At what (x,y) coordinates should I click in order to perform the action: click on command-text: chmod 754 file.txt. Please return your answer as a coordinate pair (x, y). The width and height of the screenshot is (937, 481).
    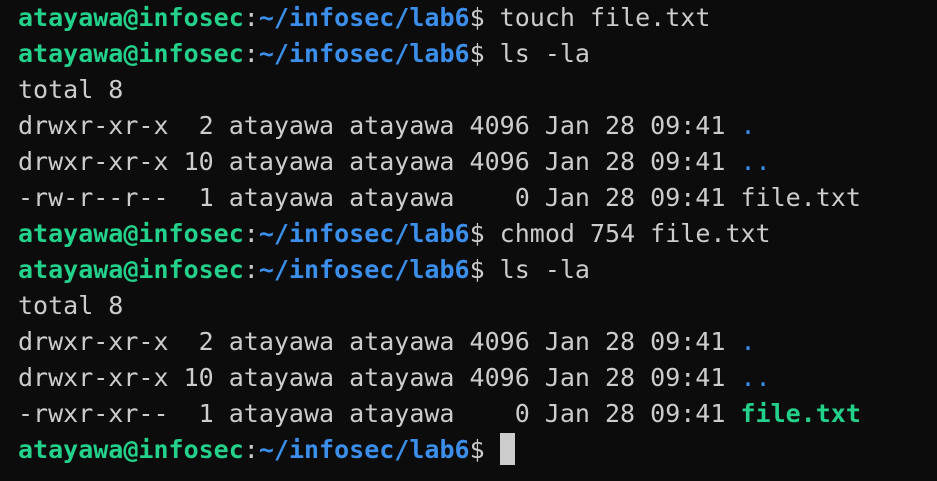
    Looking at the image, I should click on (635, 233).